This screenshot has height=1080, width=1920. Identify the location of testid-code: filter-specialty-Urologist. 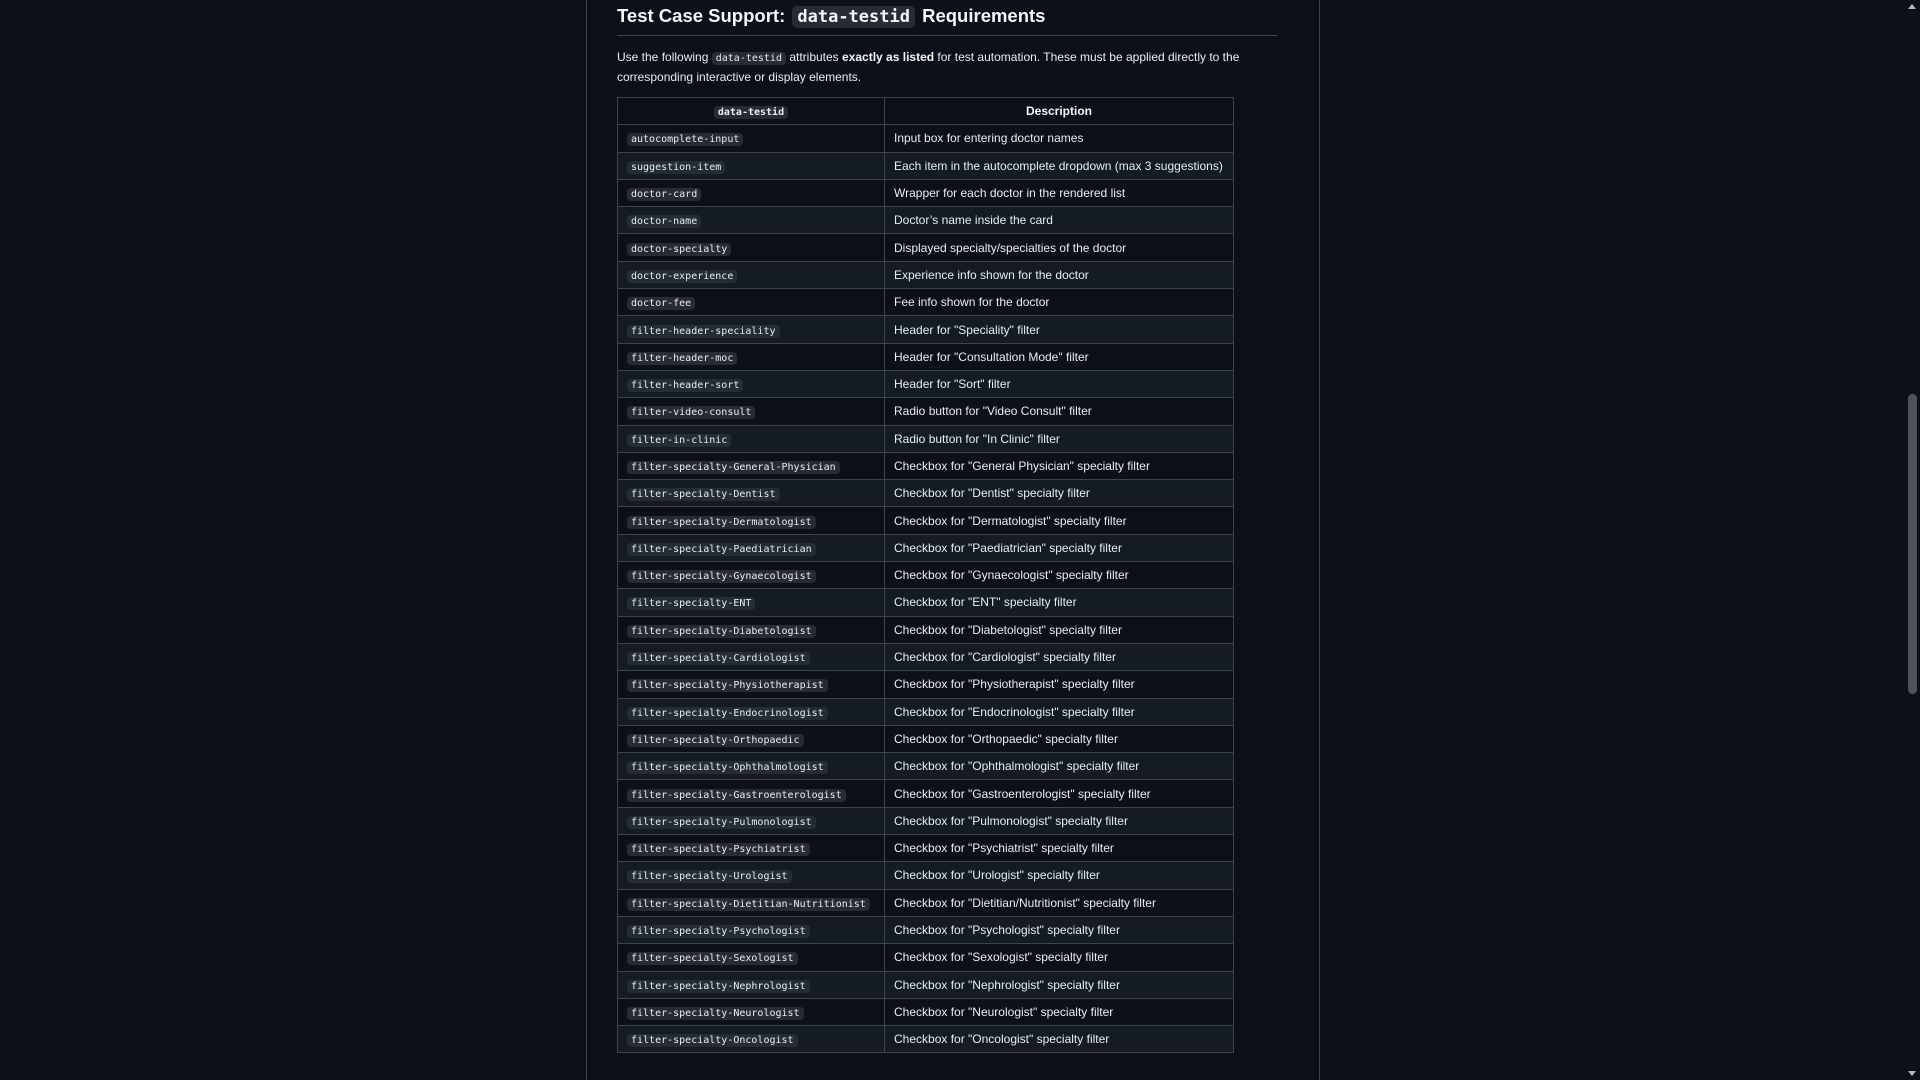
(709, 877).